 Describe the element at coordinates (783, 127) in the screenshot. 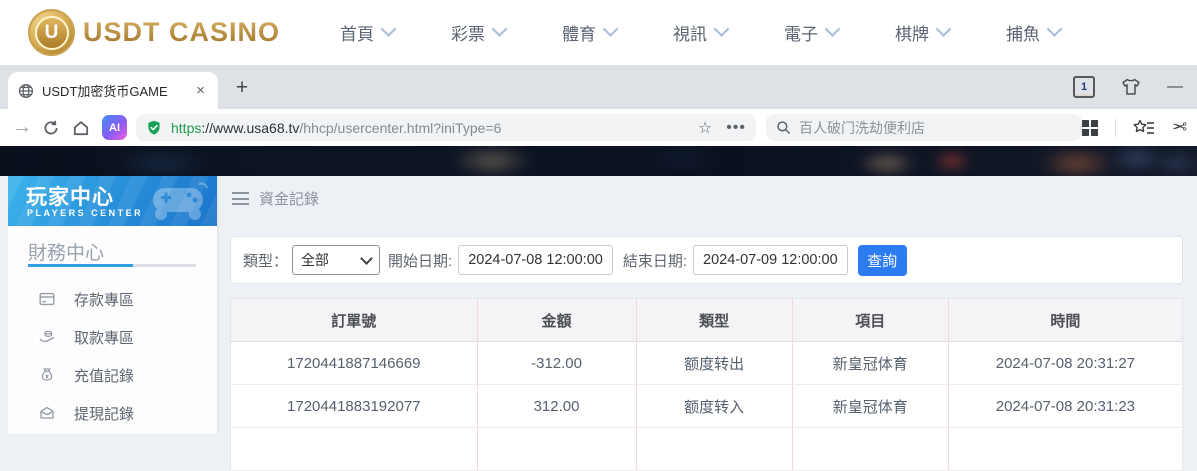

I see `search-icon` at that location.